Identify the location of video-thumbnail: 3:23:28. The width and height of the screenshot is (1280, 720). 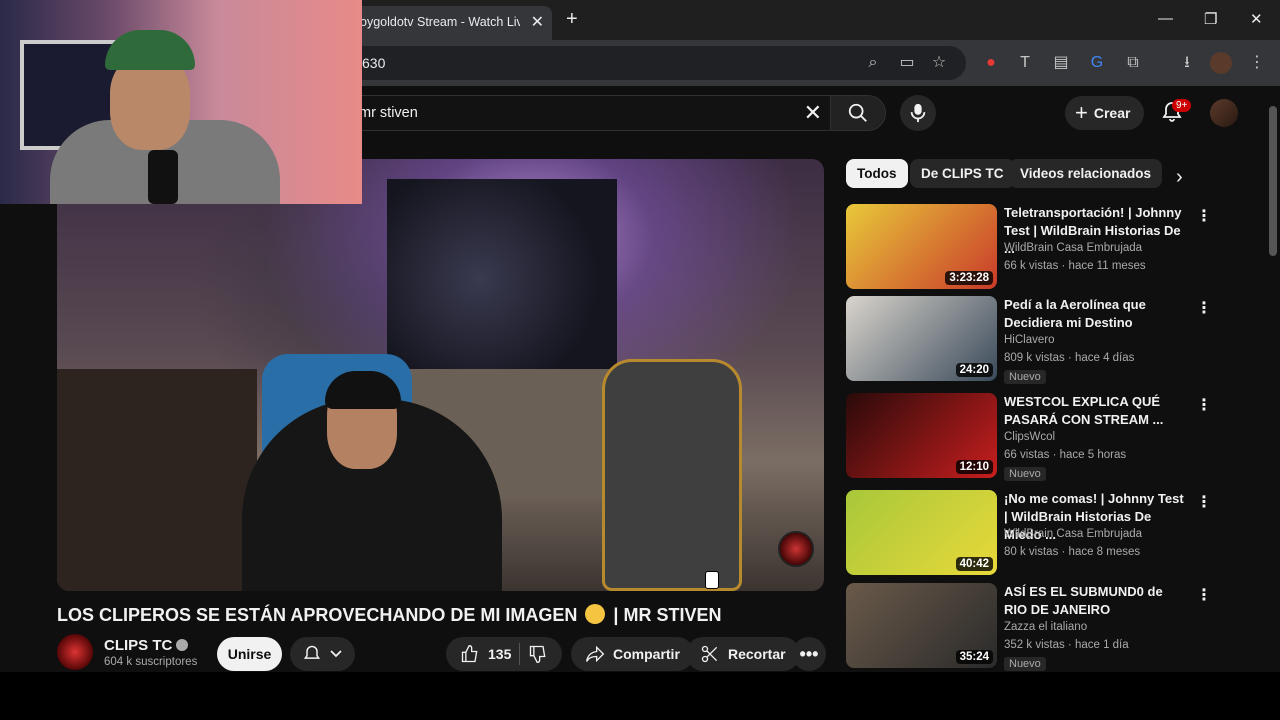
(921, 246).